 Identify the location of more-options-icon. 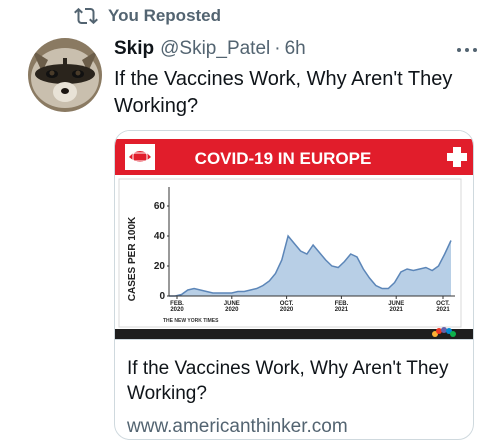
(467, 50).